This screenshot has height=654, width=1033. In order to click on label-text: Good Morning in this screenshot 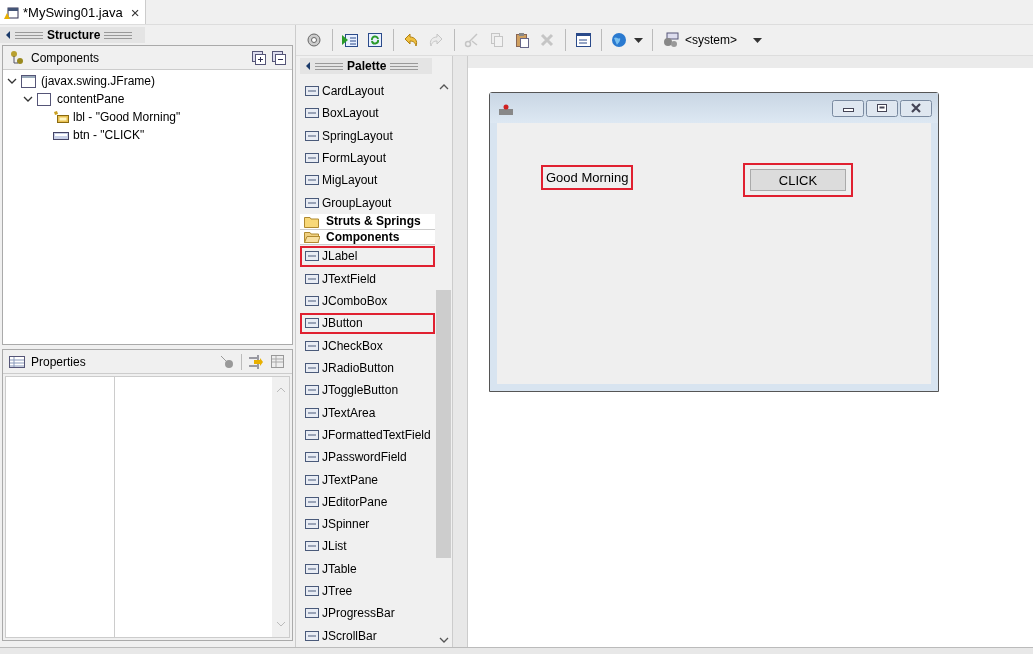, I will do `click(587, 177)`.